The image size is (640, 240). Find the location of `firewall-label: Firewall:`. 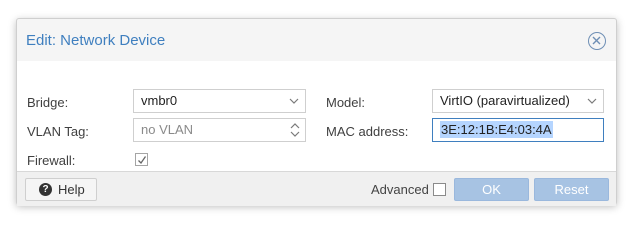

firewall-label: Firewall: is located at coordinates (51, 160).